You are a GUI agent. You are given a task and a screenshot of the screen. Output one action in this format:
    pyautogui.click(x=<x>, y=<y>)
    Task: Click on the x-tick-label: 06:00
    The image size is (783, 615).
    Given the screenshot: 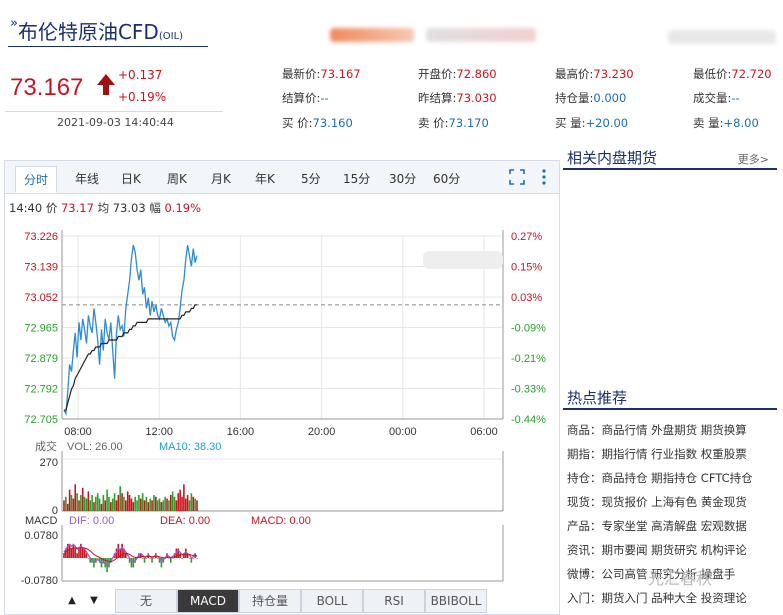 What is the action you would take?
    pyautogui.click(x=484, y=432)
    